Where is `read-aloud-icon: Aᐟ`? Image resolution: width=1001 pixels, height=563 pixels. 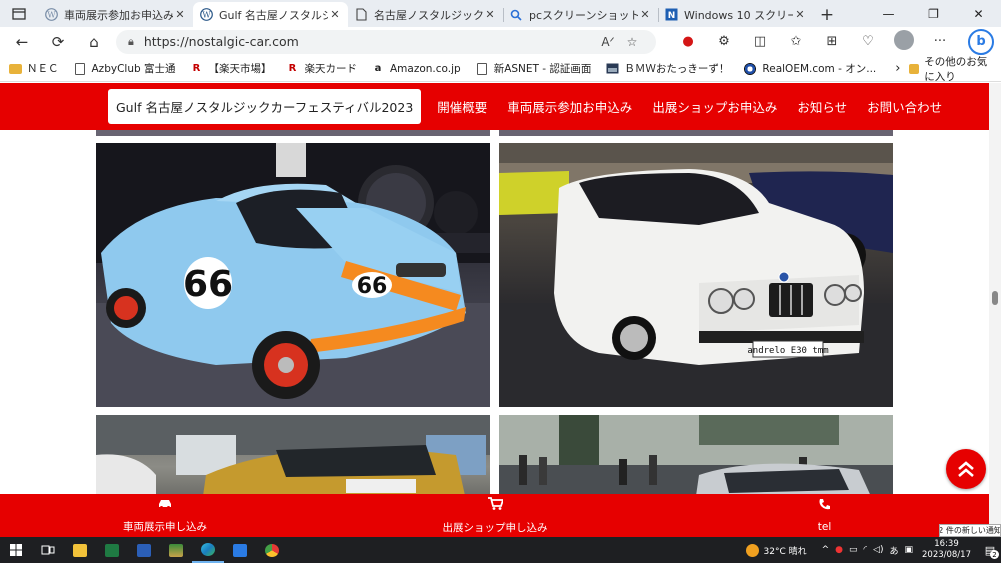
read-aloud-icon: Aᐟ is located at coordinates (608, 42).